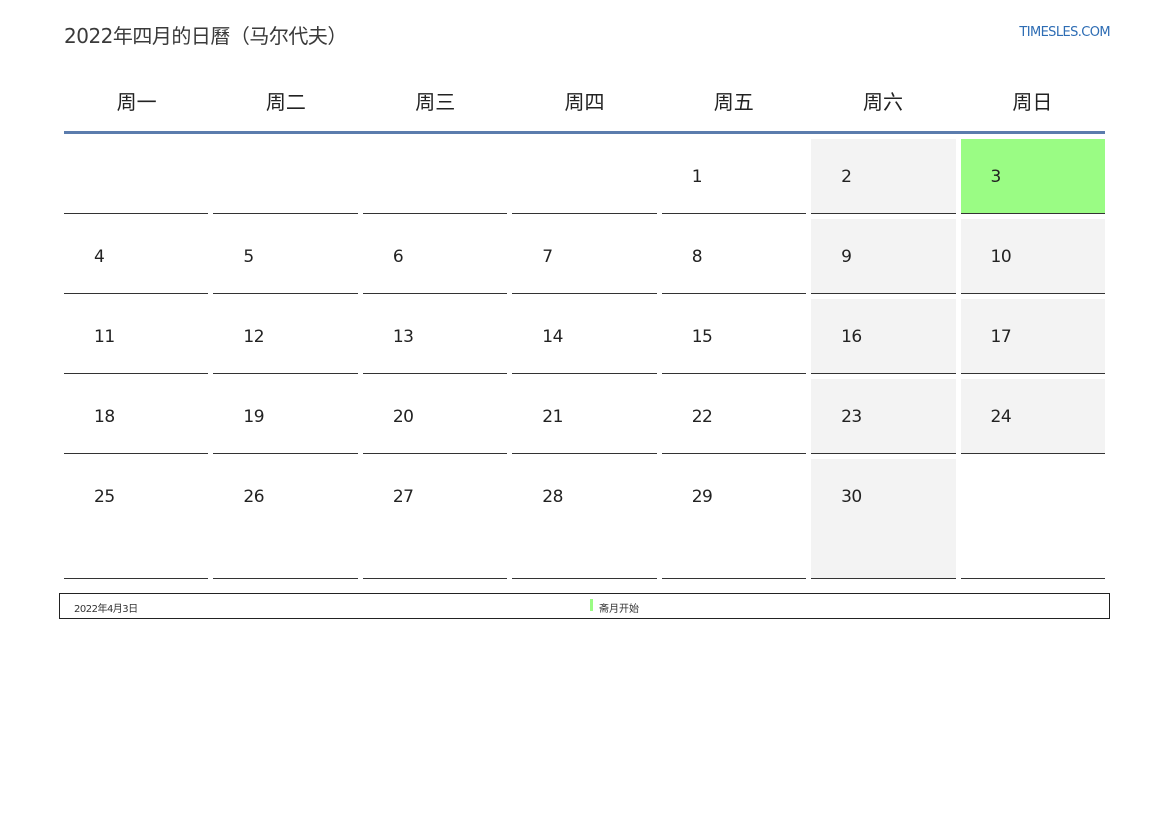 The height and width of the screenshot is (827, 1169). I want to click on day-number: 15, so click(702, 337).